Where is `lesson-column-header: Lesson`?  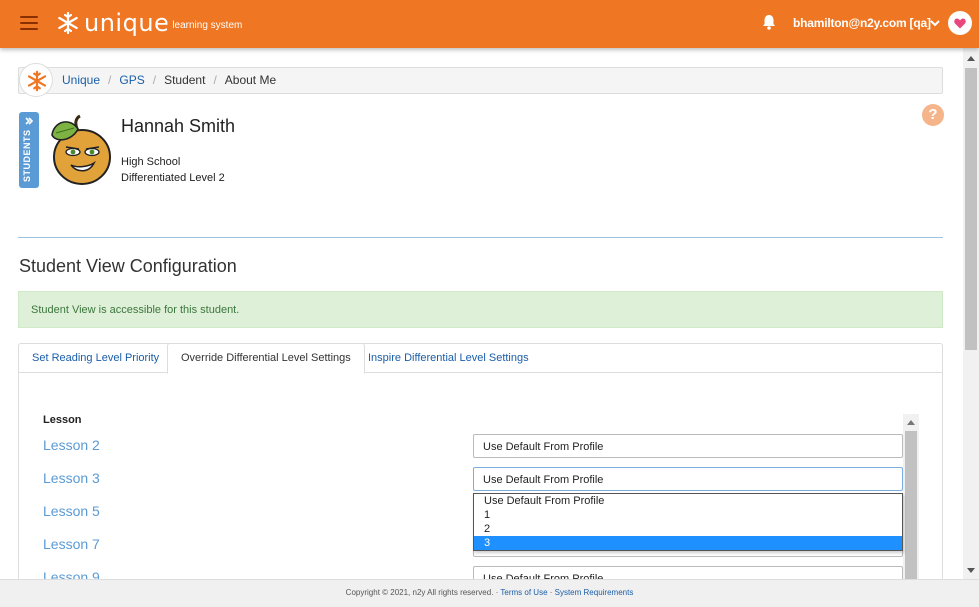 lesson-column-header: Lesson is located at coordinates (62, 420).